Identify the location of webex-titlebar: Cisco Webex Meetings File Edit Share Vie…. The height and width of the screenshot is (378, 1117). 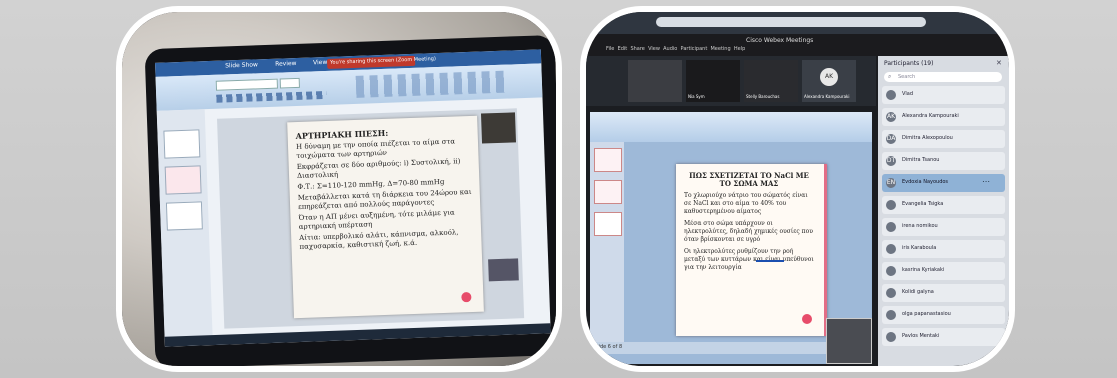
(797, 45).